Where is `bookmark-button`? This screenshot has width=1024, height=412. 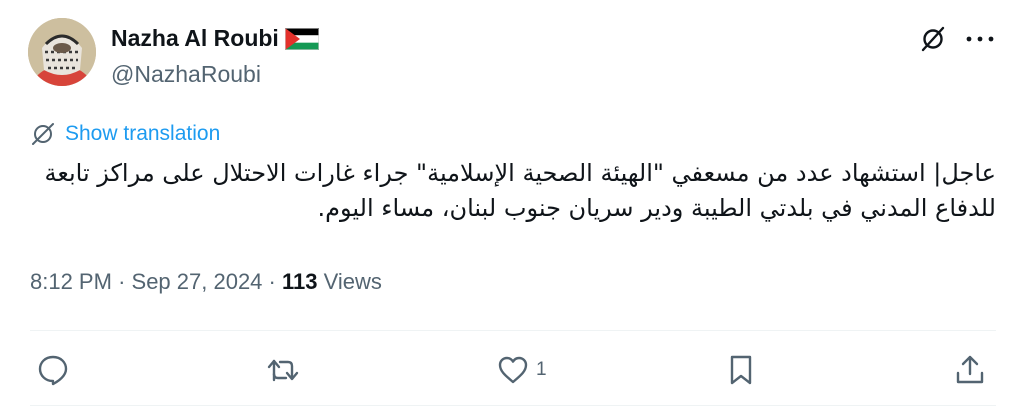 bookmark-button is located at coordinates (741, 370).